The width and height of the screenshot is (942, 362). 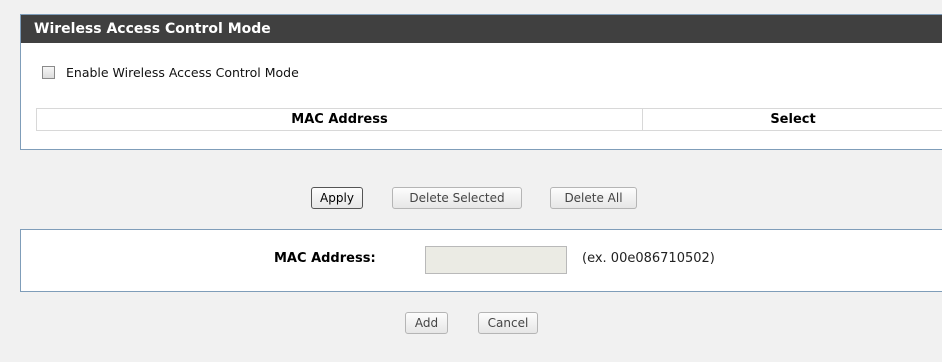 I want to click on table-header-select: Select, so click(x=793, y=119).